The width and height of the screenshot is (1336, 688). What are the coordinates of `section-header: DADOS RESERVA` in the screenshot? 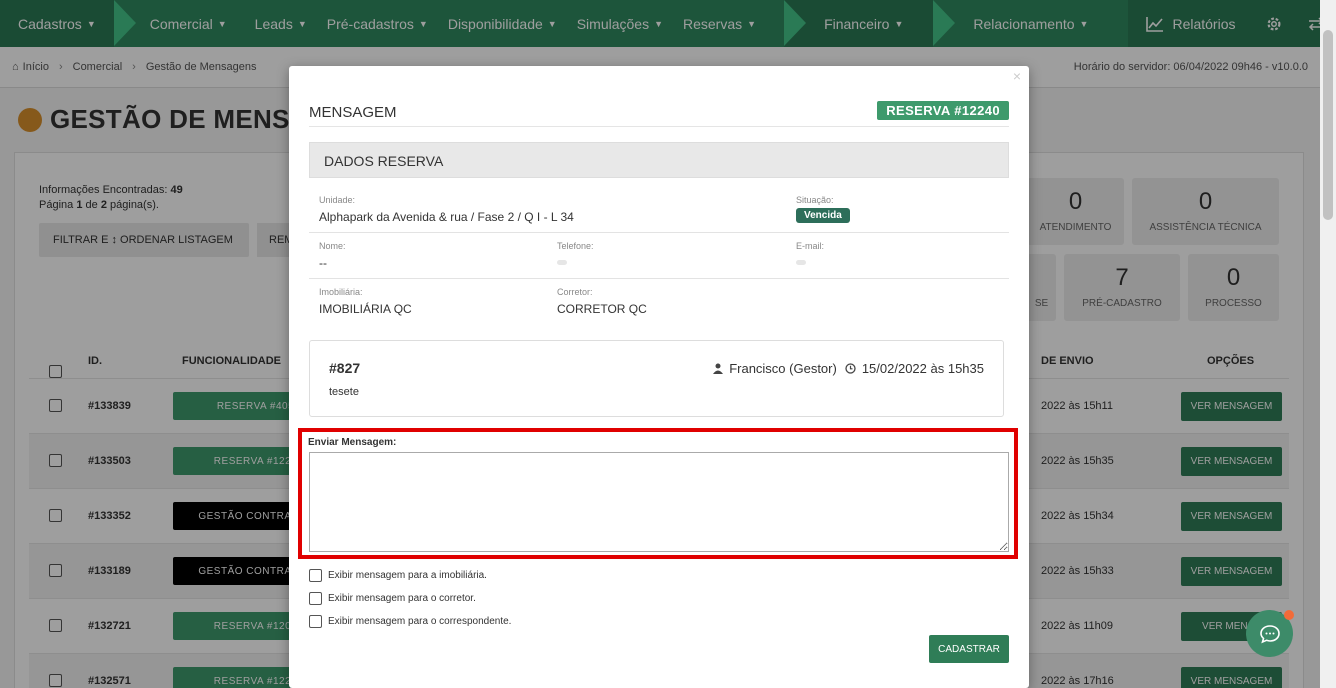 It's located at (659, 160).